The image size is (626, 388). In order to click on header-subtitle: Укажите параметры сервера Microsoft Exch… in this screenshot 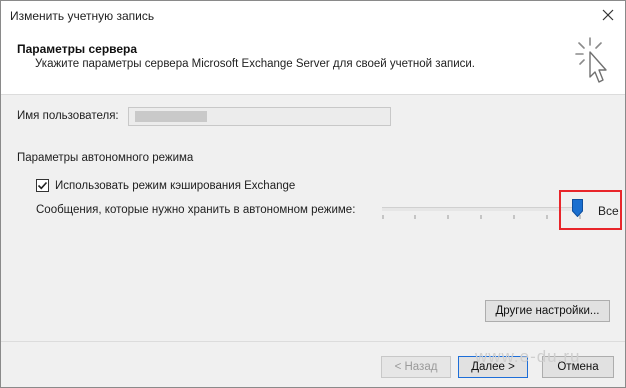, I will do `click(255, 64)`.